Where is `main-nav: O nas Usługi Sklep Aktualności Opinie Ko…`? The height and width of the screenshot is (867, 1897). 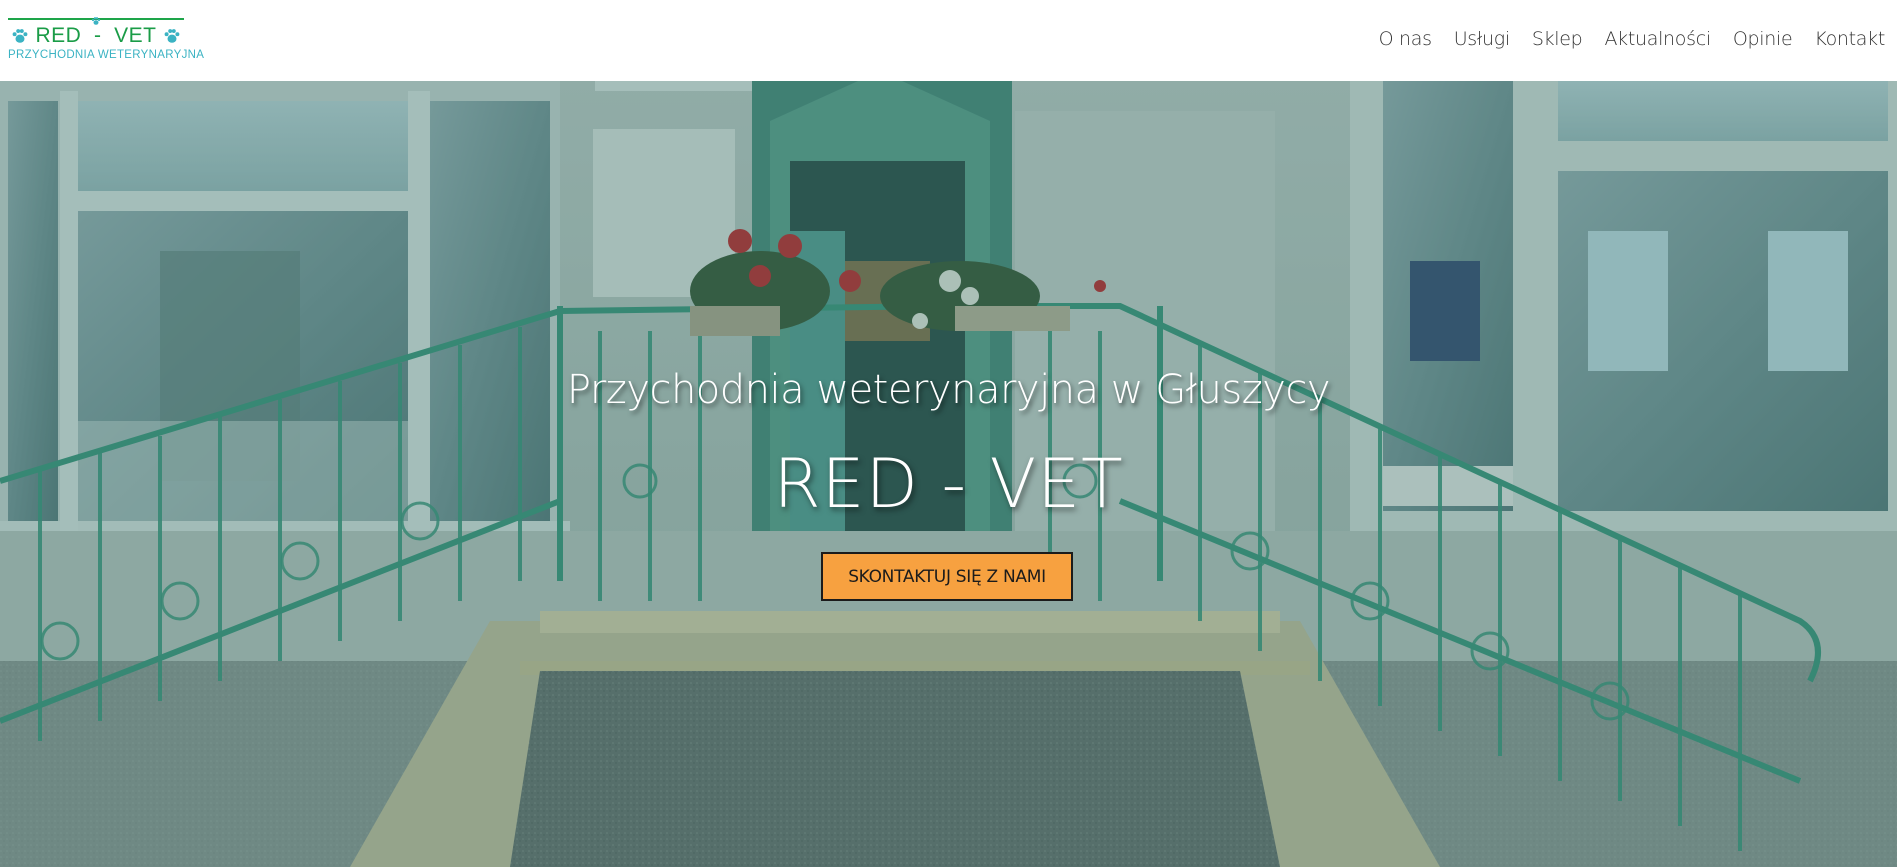
main-nav: O nas Usługi Sklep Aktualności Opinie Ko… is located at coordinates (1621, 39).